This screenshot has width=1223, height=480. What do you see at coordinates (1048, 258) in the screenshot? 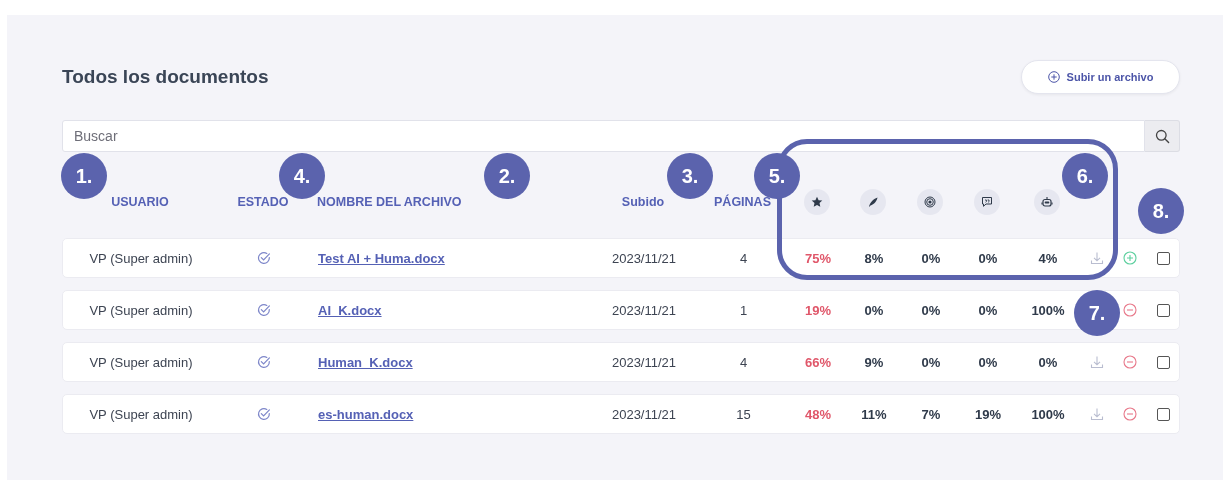
I see `score-cell: 4%` at bounding box center [1048, 258].